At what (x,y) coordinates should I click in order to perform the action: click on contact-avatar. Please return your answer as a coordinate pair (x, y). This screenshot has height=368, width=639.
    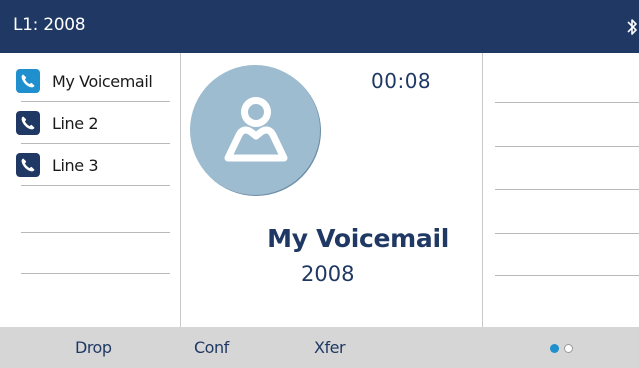
    Looking at the image, I should click on (255, 130).